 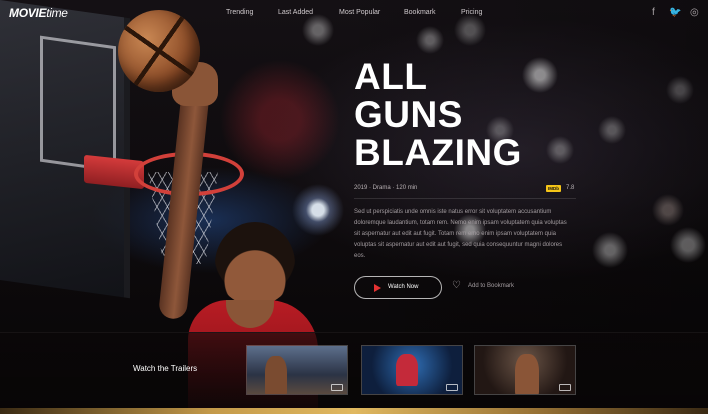 What do you see at coordinates (189, 174) in the screenshot?
I see `basketball-rim` at bounding box center [189, 174].